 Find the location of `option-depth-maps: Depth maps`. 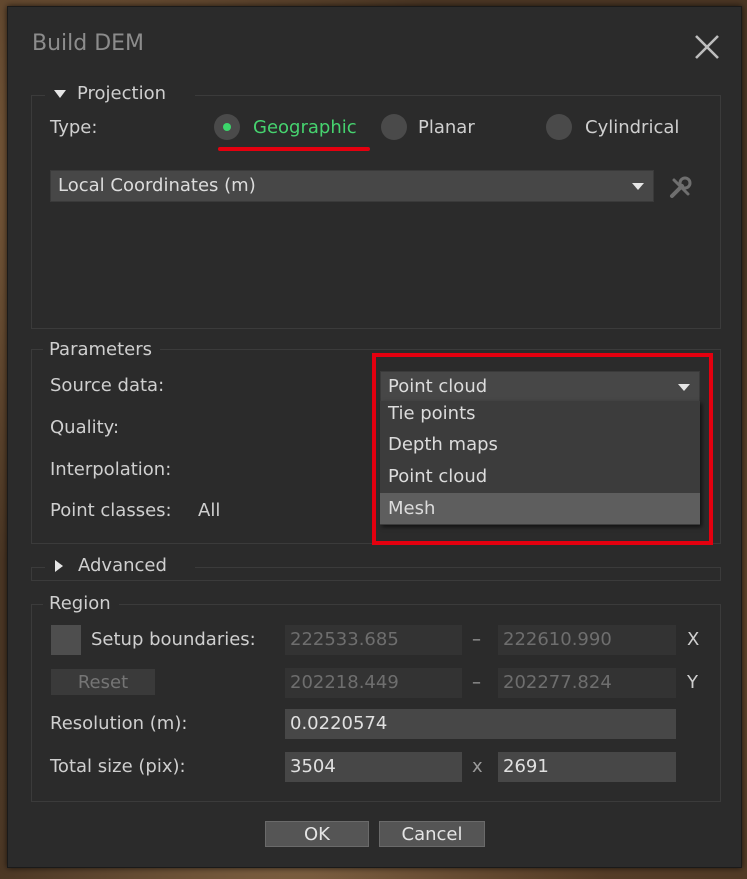

option-depth-maps: Depth maps is located at coordinates (540, 444).